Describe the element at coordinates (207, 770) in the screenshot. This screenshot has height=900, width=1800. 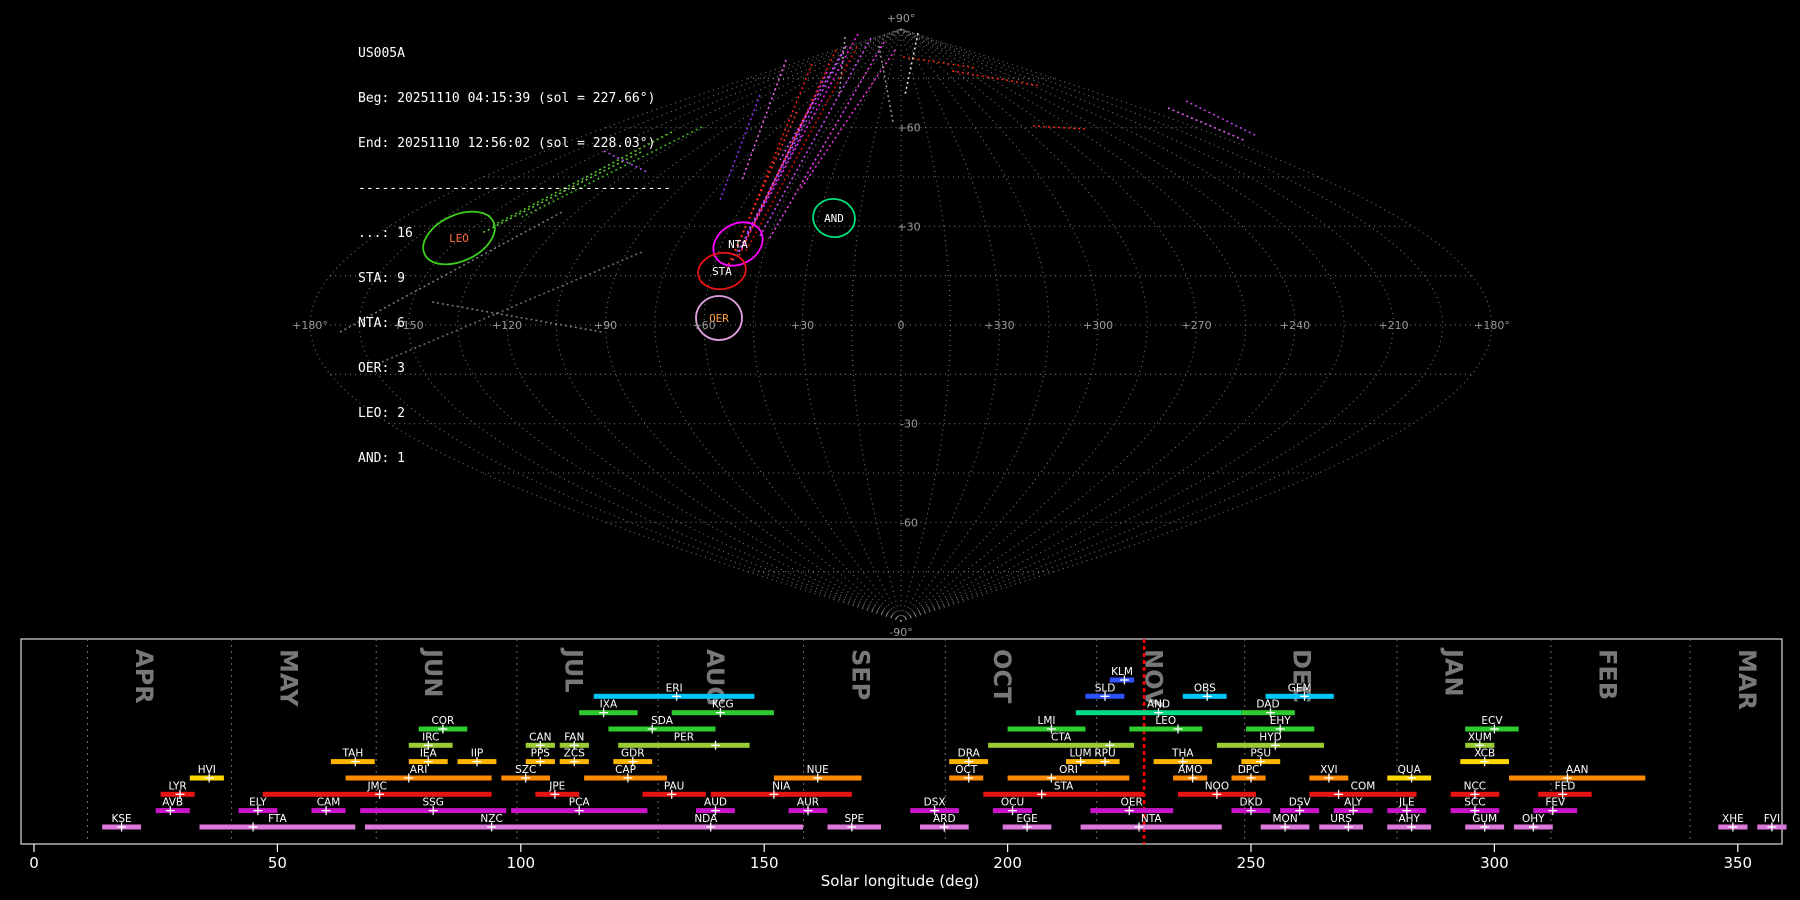
I see `shower-code-label: HVI` at that location.